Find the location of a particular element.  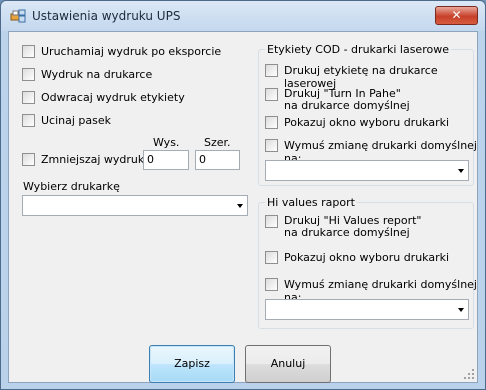

cod-printer-select is located at coordinates (367, 170).